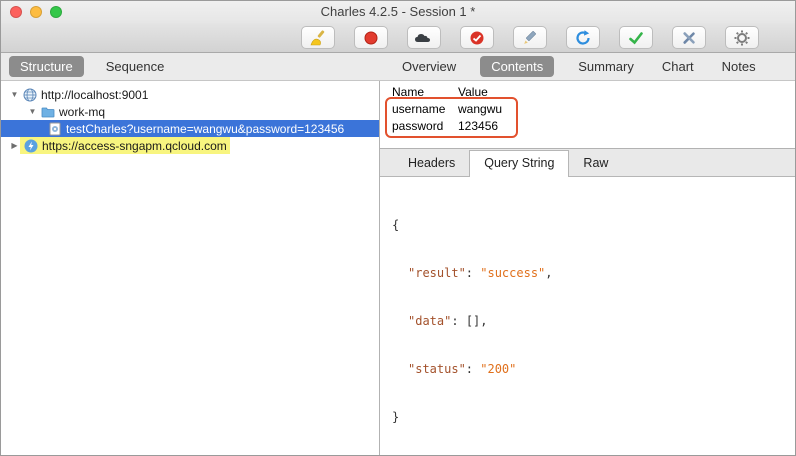  What do you see at coordinates (419, 108) in the screenshot?
I see `param-name: username` at bounding box center [419, 108].